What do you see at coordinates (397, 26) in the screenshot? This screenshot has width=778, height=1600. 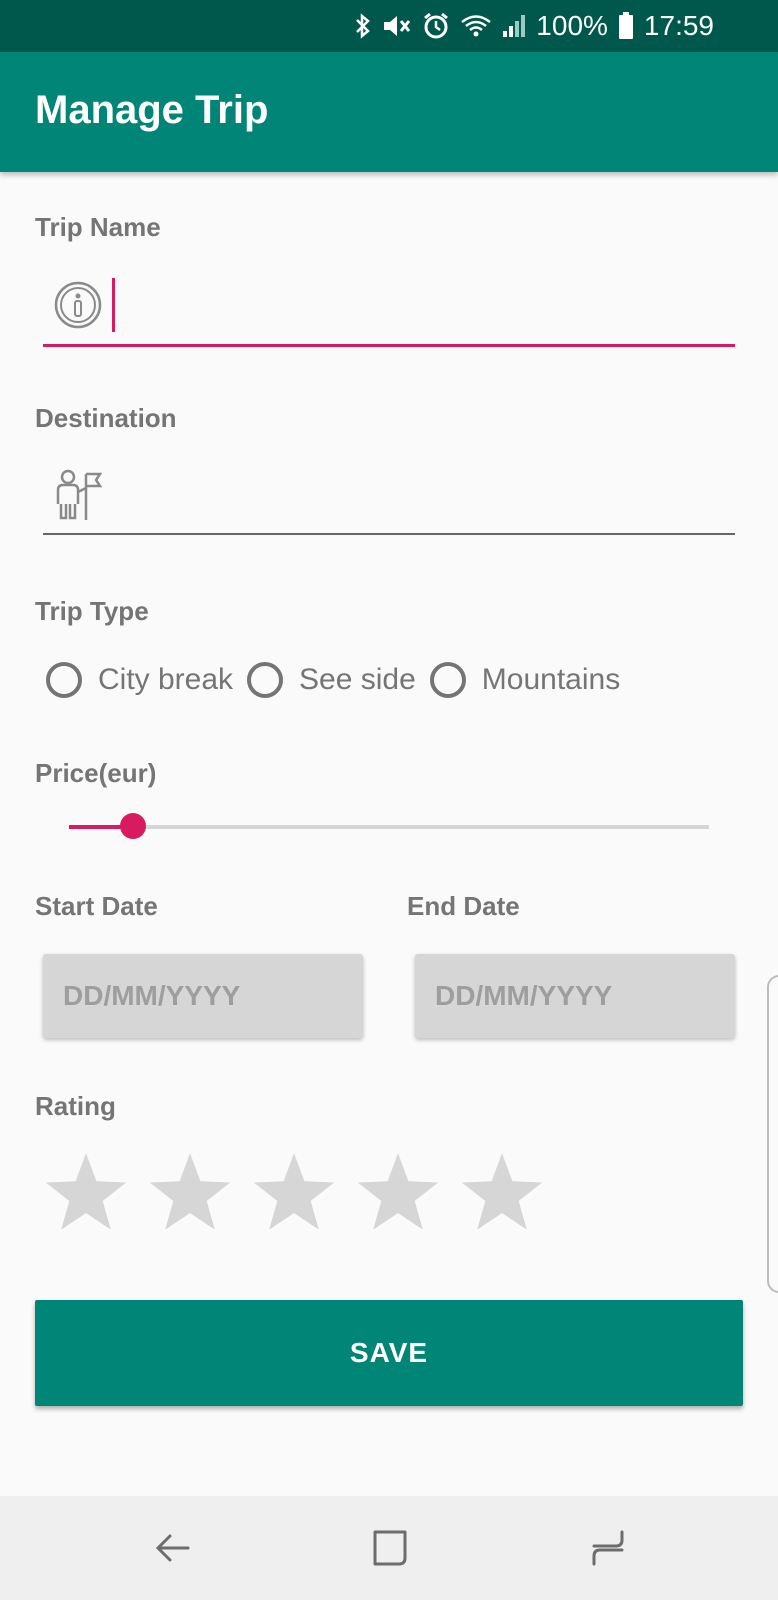 I see `mute-icon` at bounding box center [397, 26].